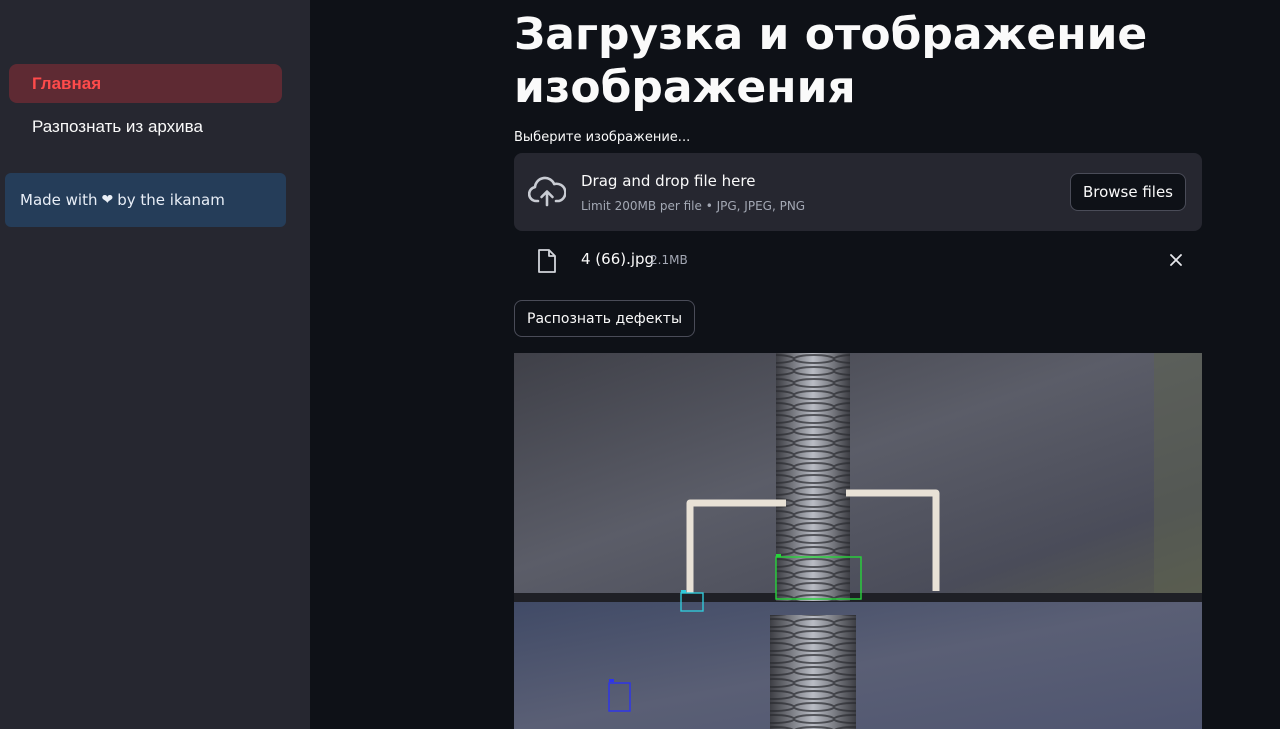 This screenshot has width=1280, height=729. Describe the element at coordinates (669, 260) in the screenshot. I see `uploaded-file-size: 2.1MB` at that location.